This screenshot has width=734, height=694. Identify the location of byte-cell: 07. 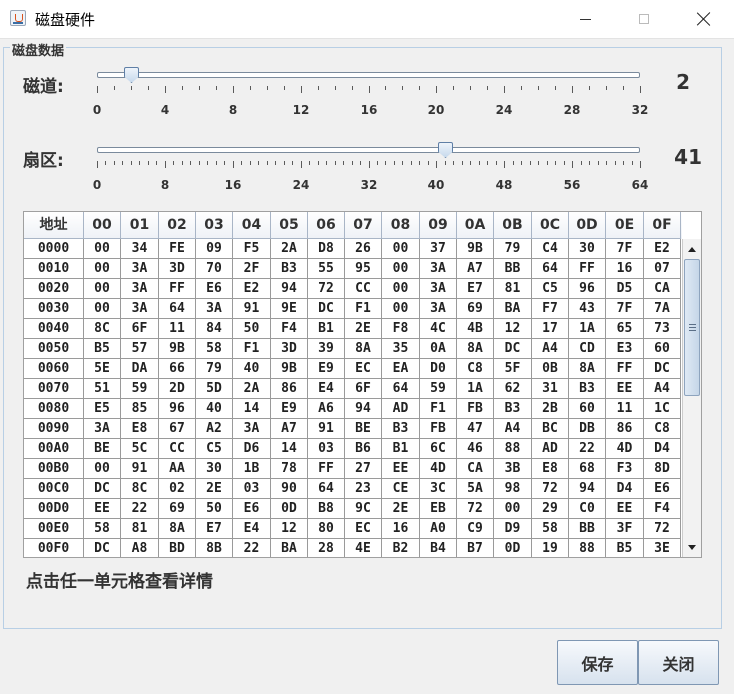
(662, 269).